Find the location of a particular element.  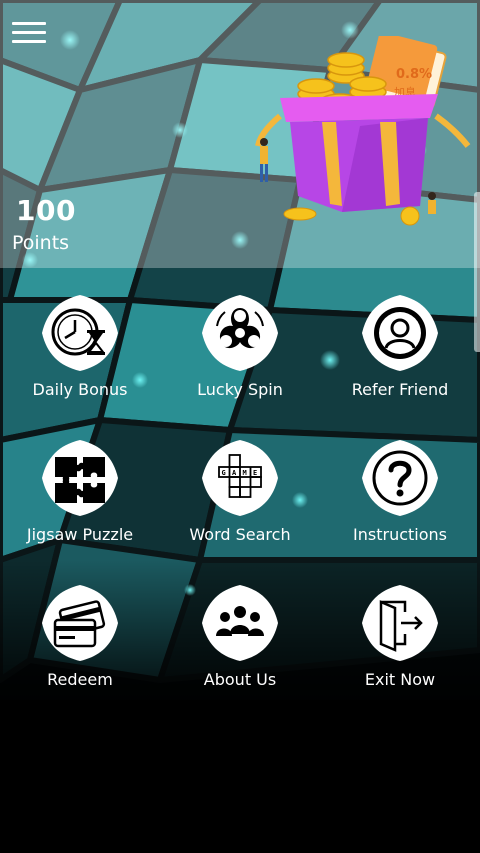

svg-text: G is located at coordinates (224, 473).